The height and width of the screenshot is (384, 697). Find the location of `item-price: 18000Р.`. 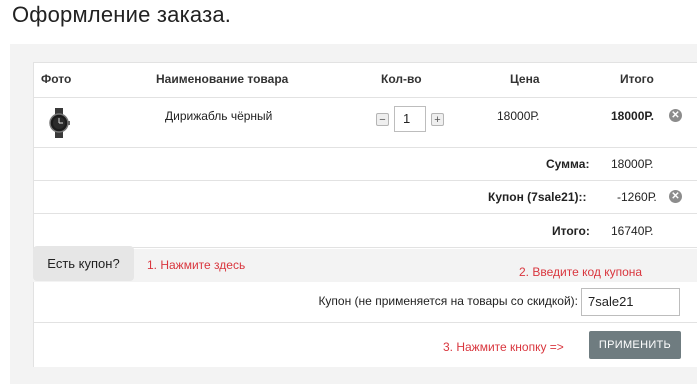

item-price: 18000Р. is located at coordinates (518, 116).